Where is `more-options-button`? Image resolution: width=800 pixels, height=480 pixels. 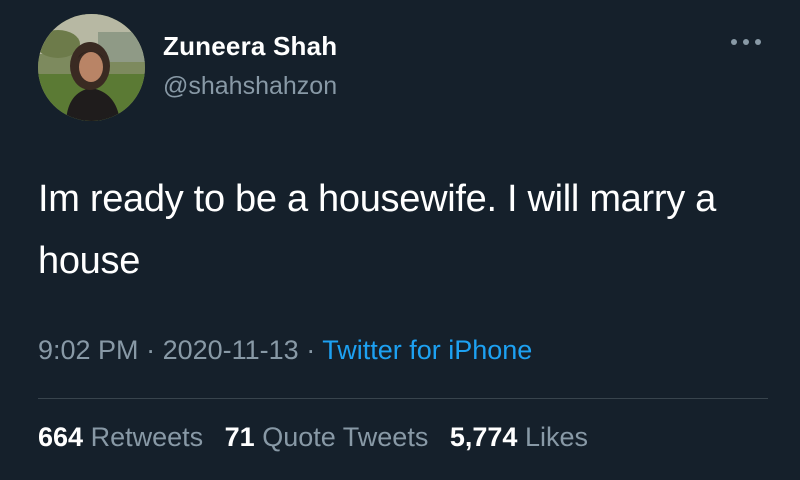 more-options-button is located at coordinates (746, 42).